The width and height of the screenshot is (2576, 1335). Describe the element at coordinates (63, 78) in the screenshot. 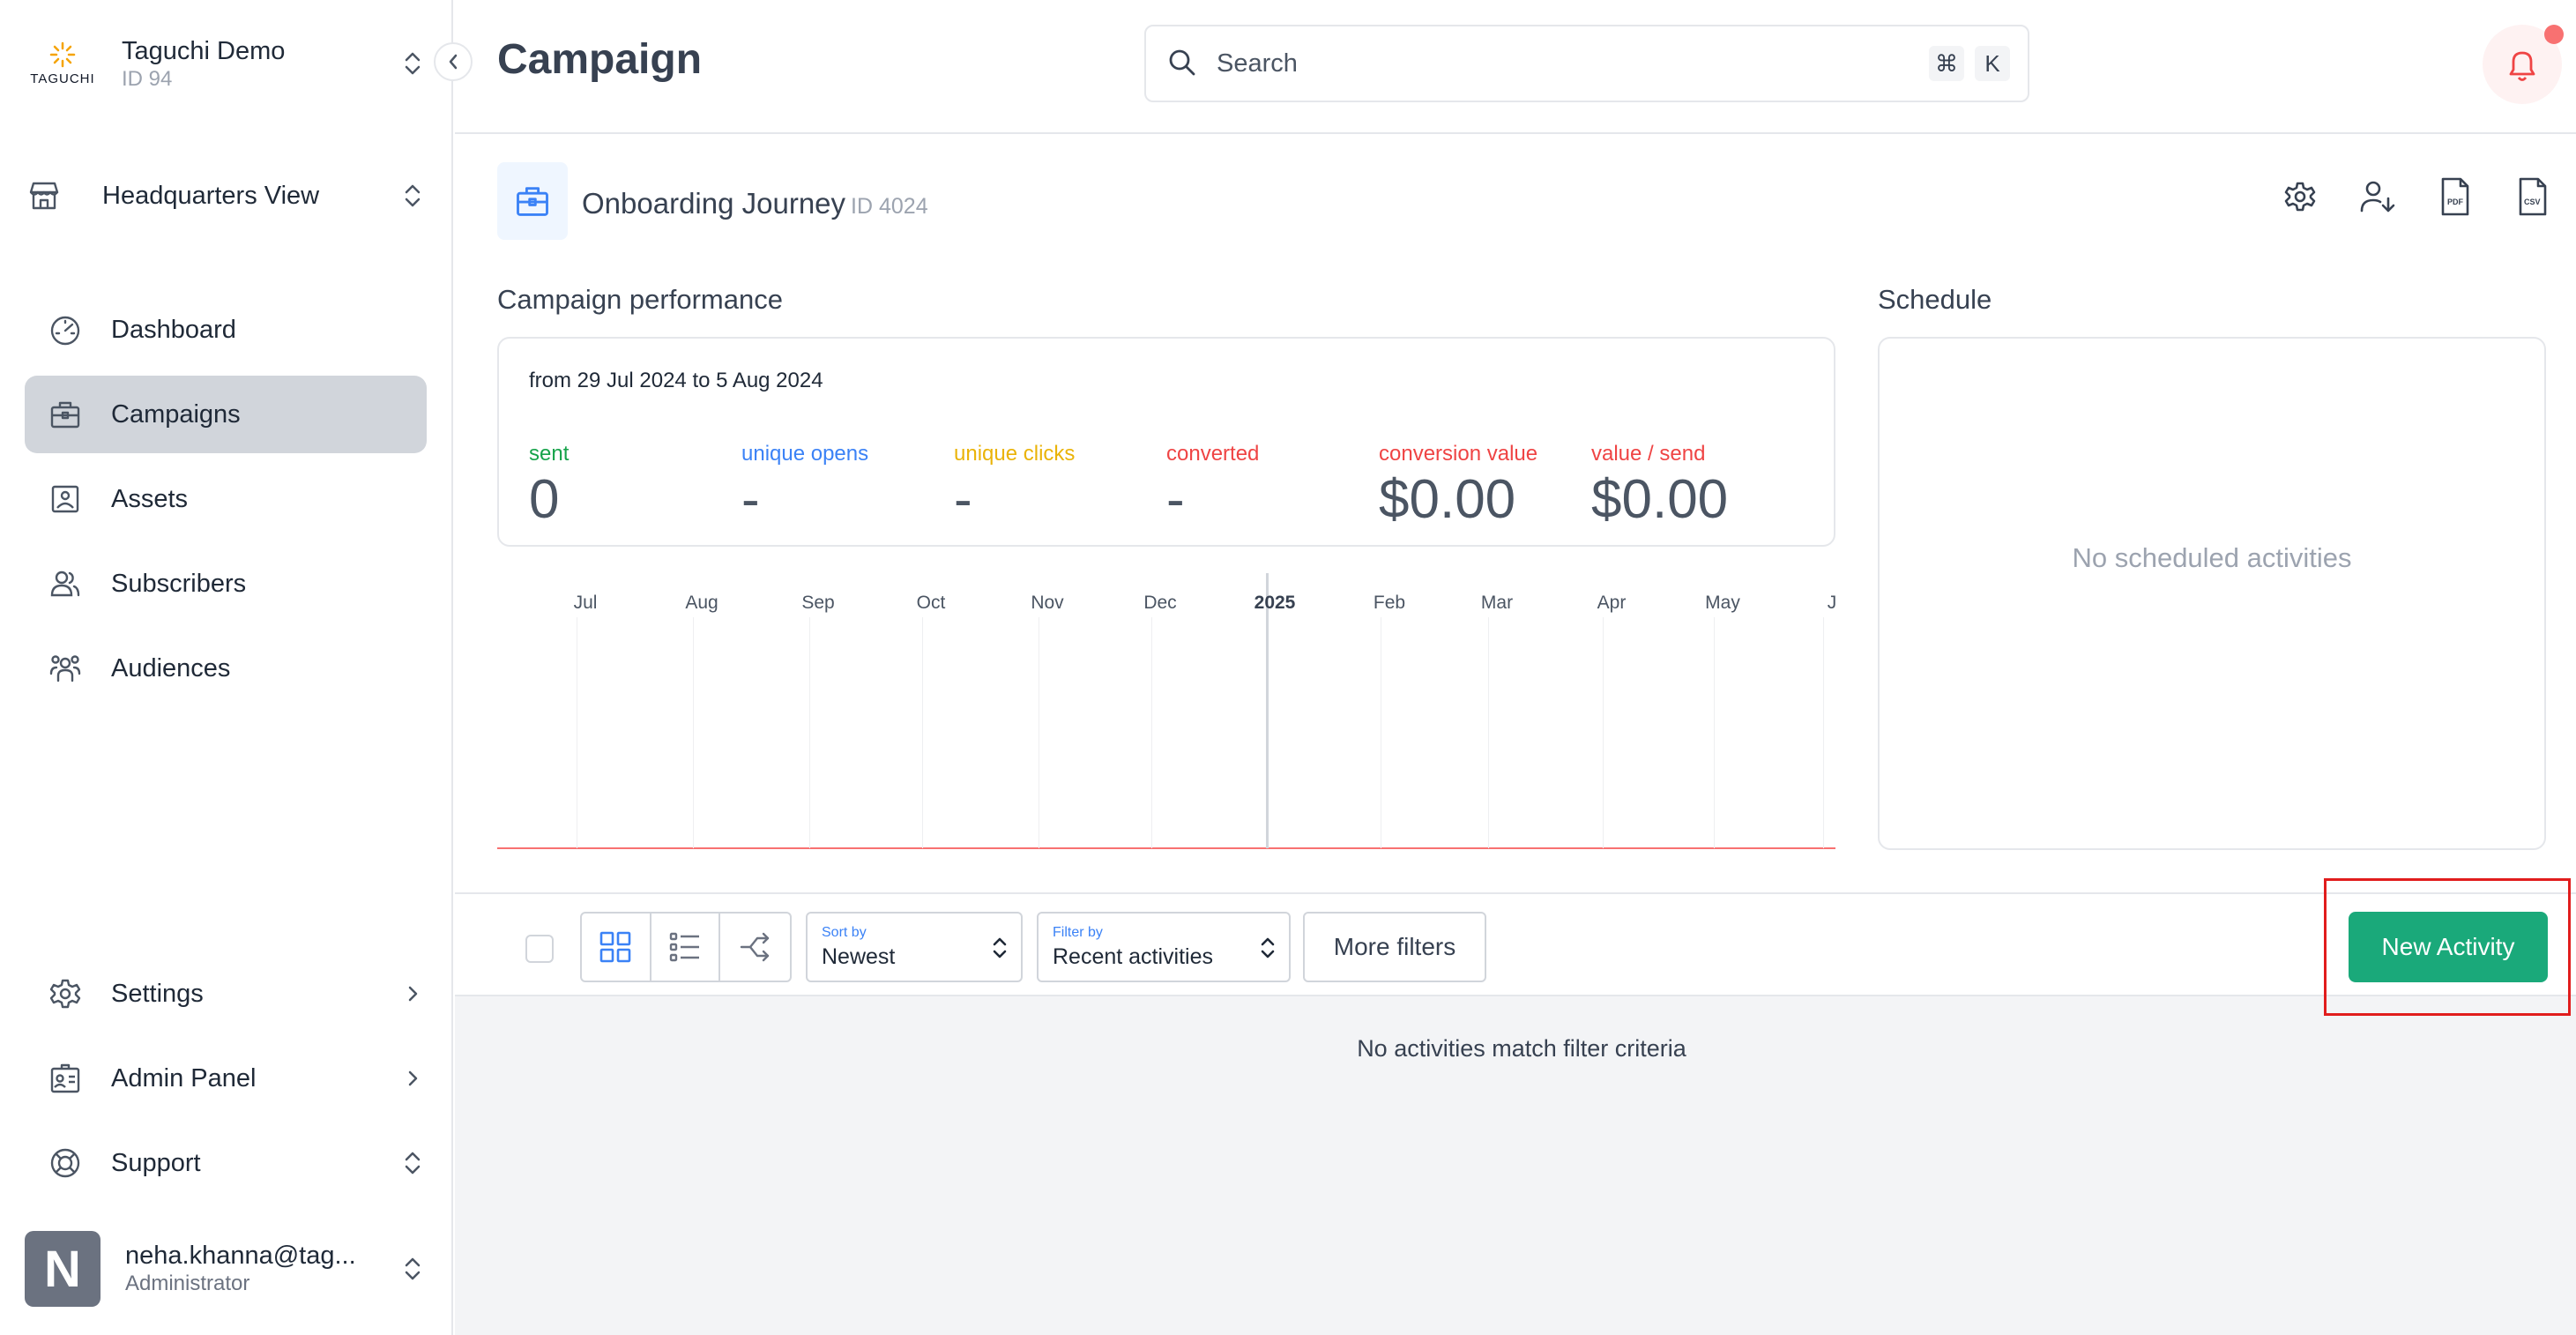

I see `logo-wordmark: TAGUCHI` at that location.